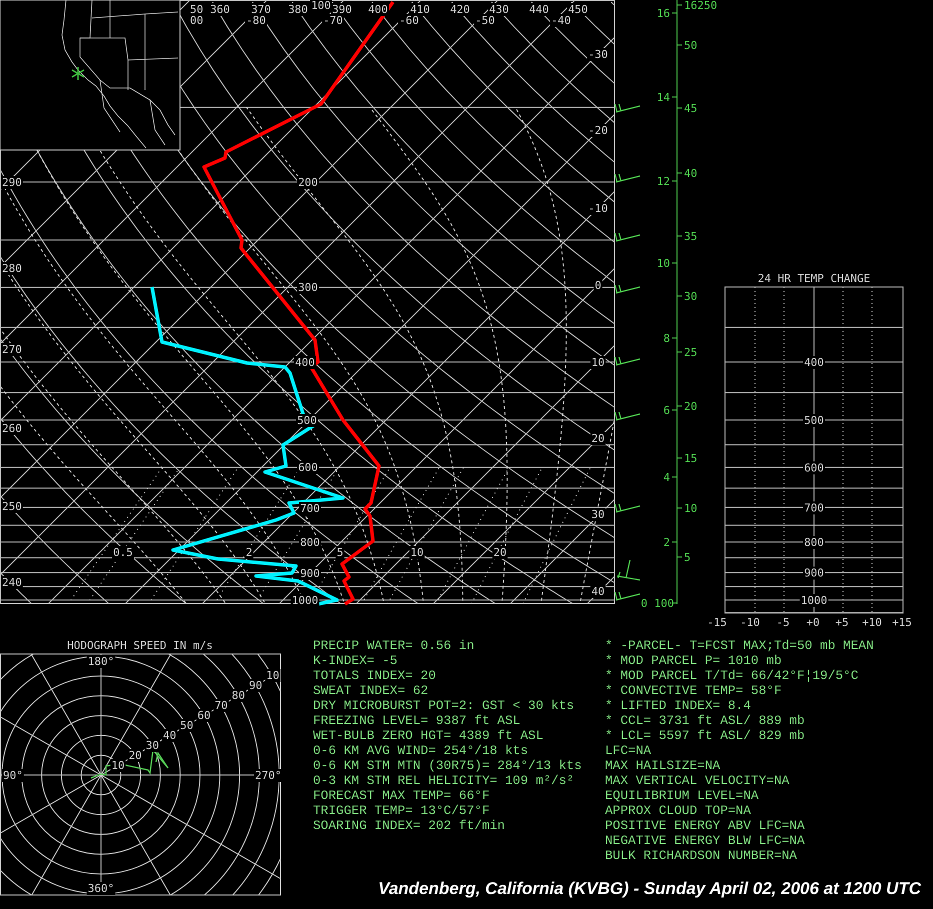 This screenshot has height=909, width=933. What do you see at coordinates (340, 552) in the screenshot?
I see `mixing-ratio-label: 5` at bounding box center [340, 552].